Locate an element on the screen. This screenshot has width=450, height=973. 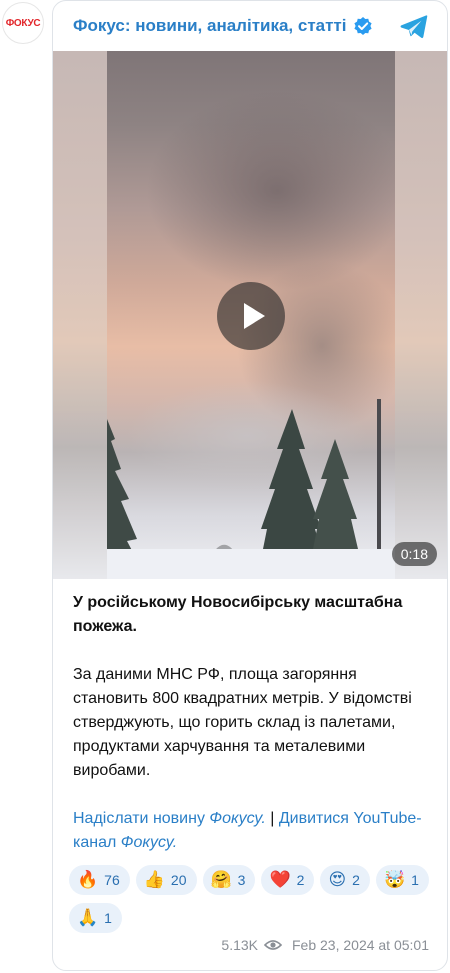
heart-icon: ❤️ is located at coordinates (280, 879).